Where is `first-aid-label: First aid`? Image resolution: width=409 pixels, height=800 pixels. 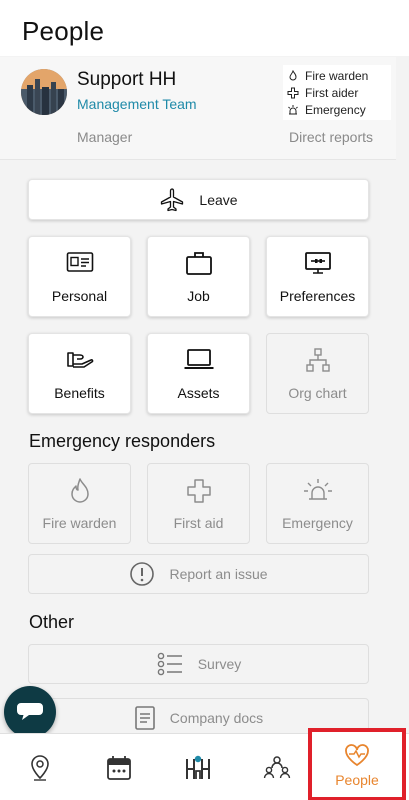
first-aid-label: First aid is located at coordinates (198, 523).